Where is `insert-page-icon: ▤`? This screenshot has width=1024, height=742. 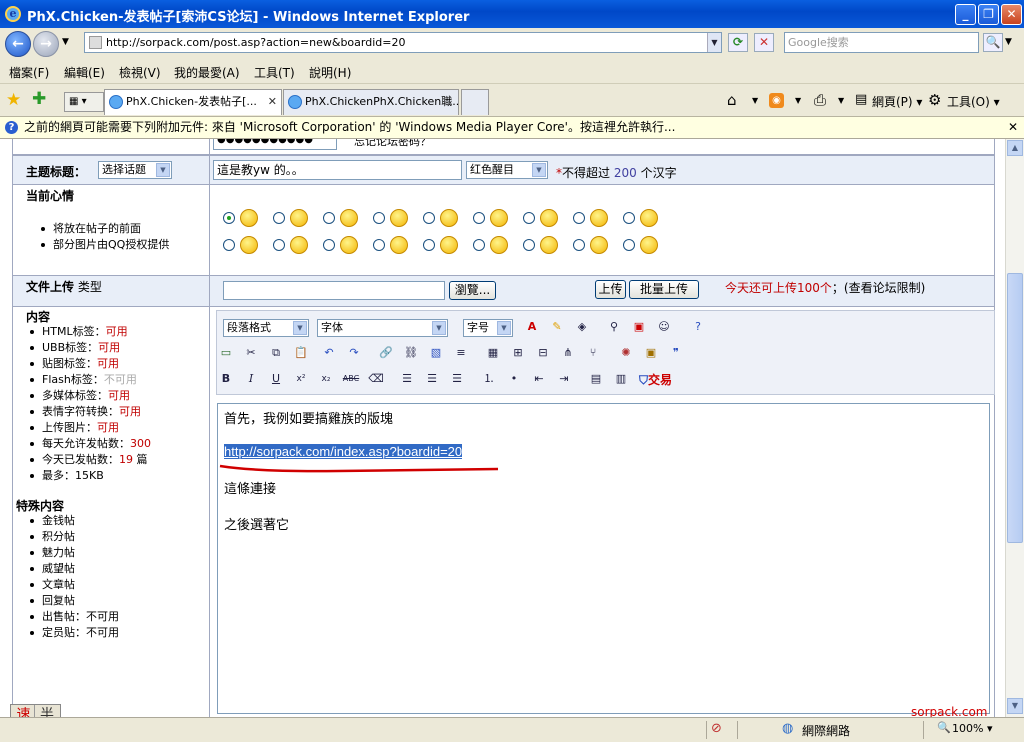 insert-page-icon: ▤ is located at coordinates (596, 379).